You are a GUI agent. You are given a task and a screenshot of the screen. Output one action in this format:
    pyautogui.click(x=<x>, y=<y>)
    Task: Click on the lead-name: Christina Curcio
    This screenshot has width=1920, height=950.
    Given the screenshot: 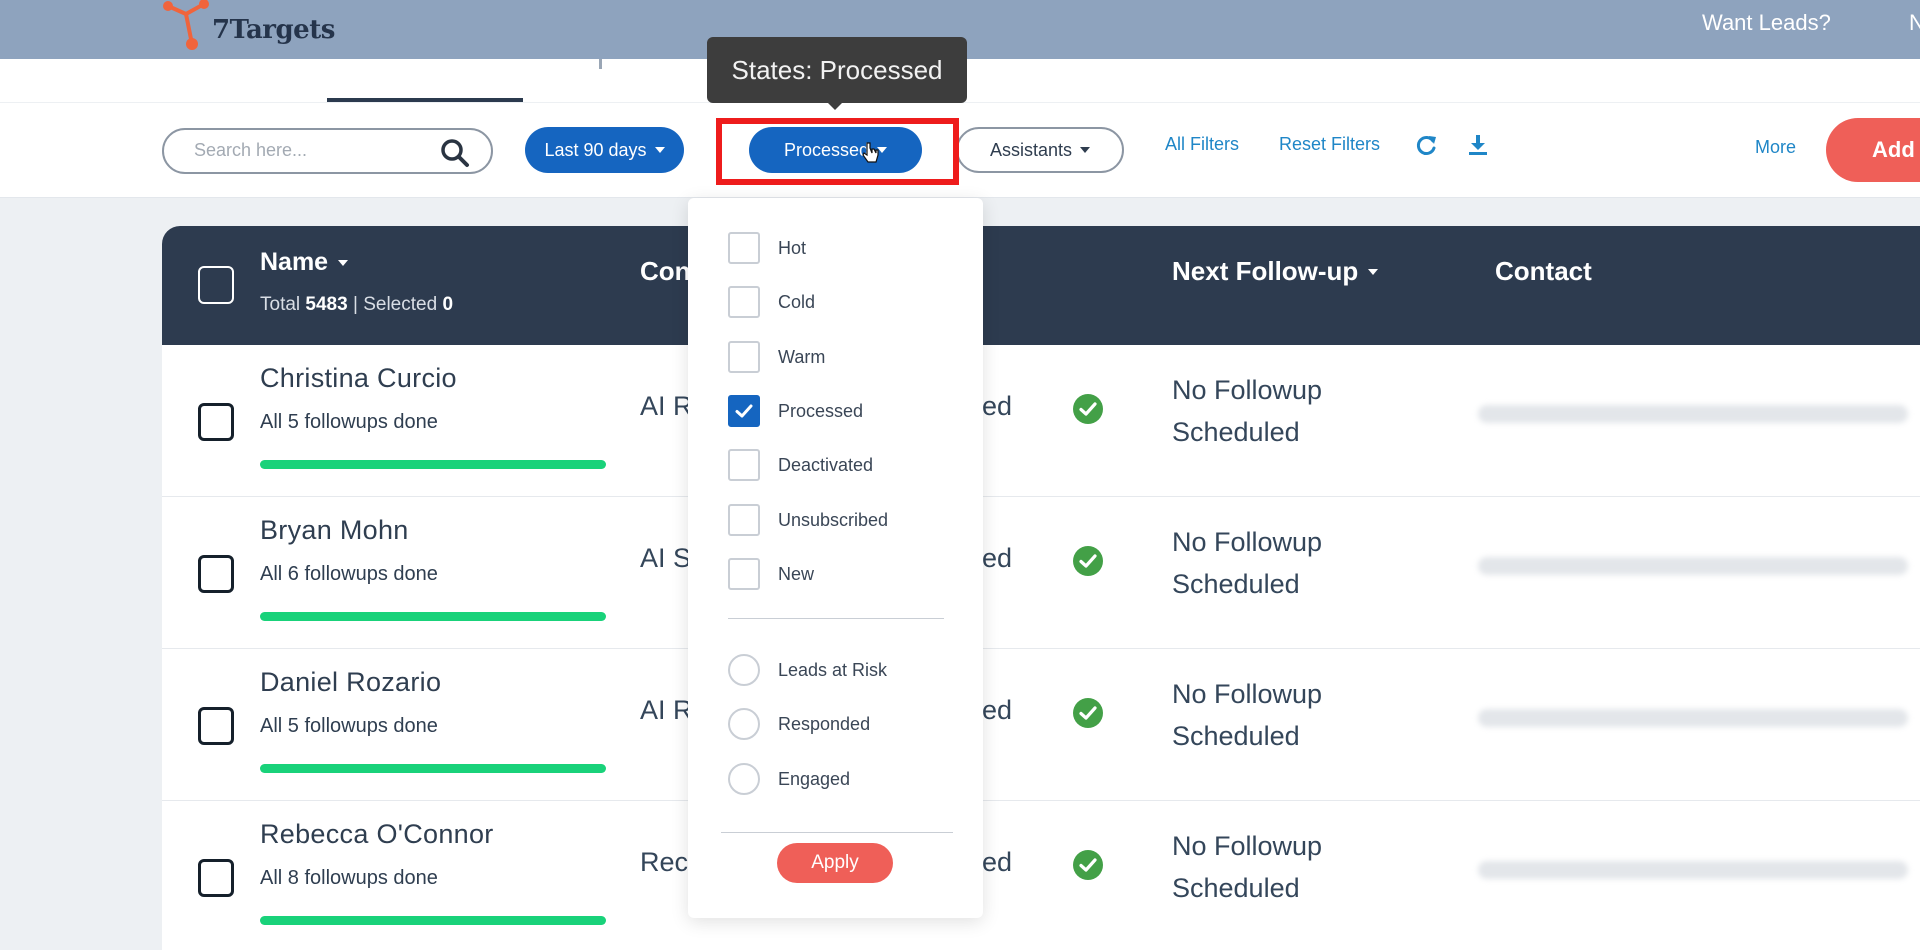 What is the action you would take?
    pyautogui.click(x=358, y=378)
    